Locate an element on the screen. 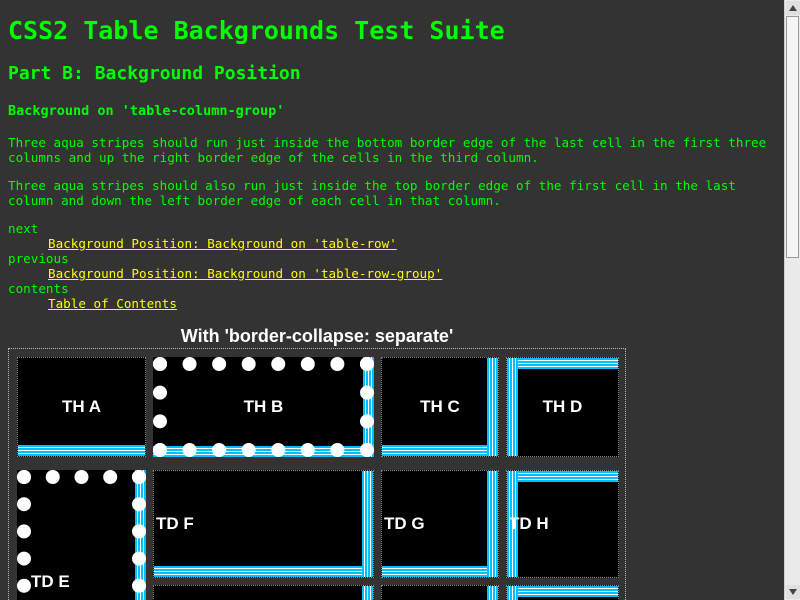 This screenshot has height=600, width=800. table-cell-th-b: TH B is located at coordinates (263, 407).